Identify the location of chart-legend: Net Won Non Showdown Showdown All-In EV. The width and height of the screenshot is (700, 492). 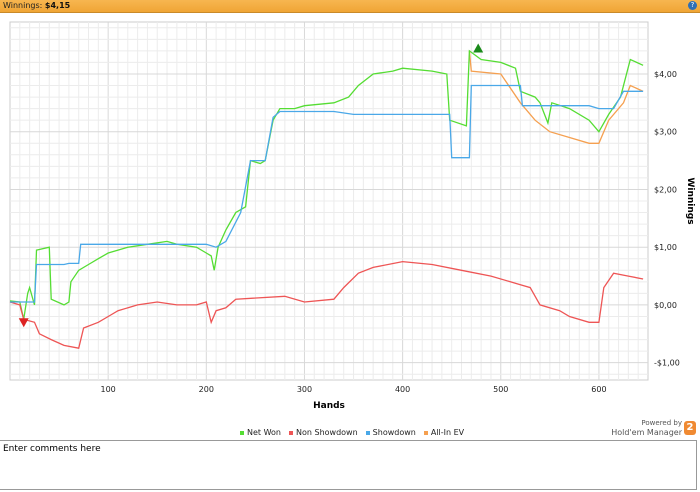
(352, 432).